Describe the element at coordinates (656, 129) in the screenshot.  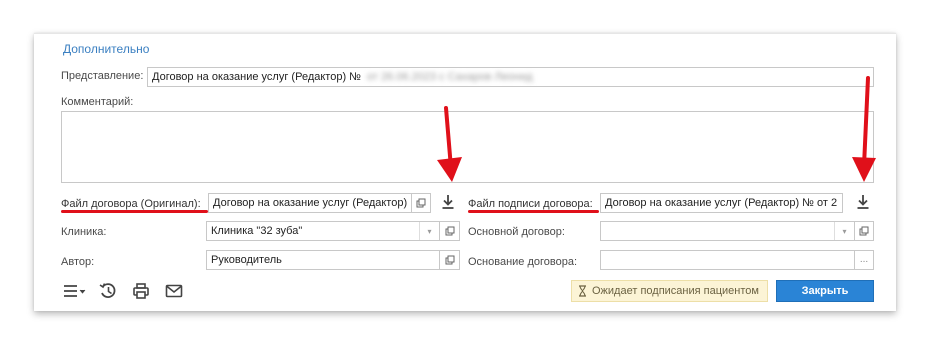
I see `annotation-overlay` at that location.